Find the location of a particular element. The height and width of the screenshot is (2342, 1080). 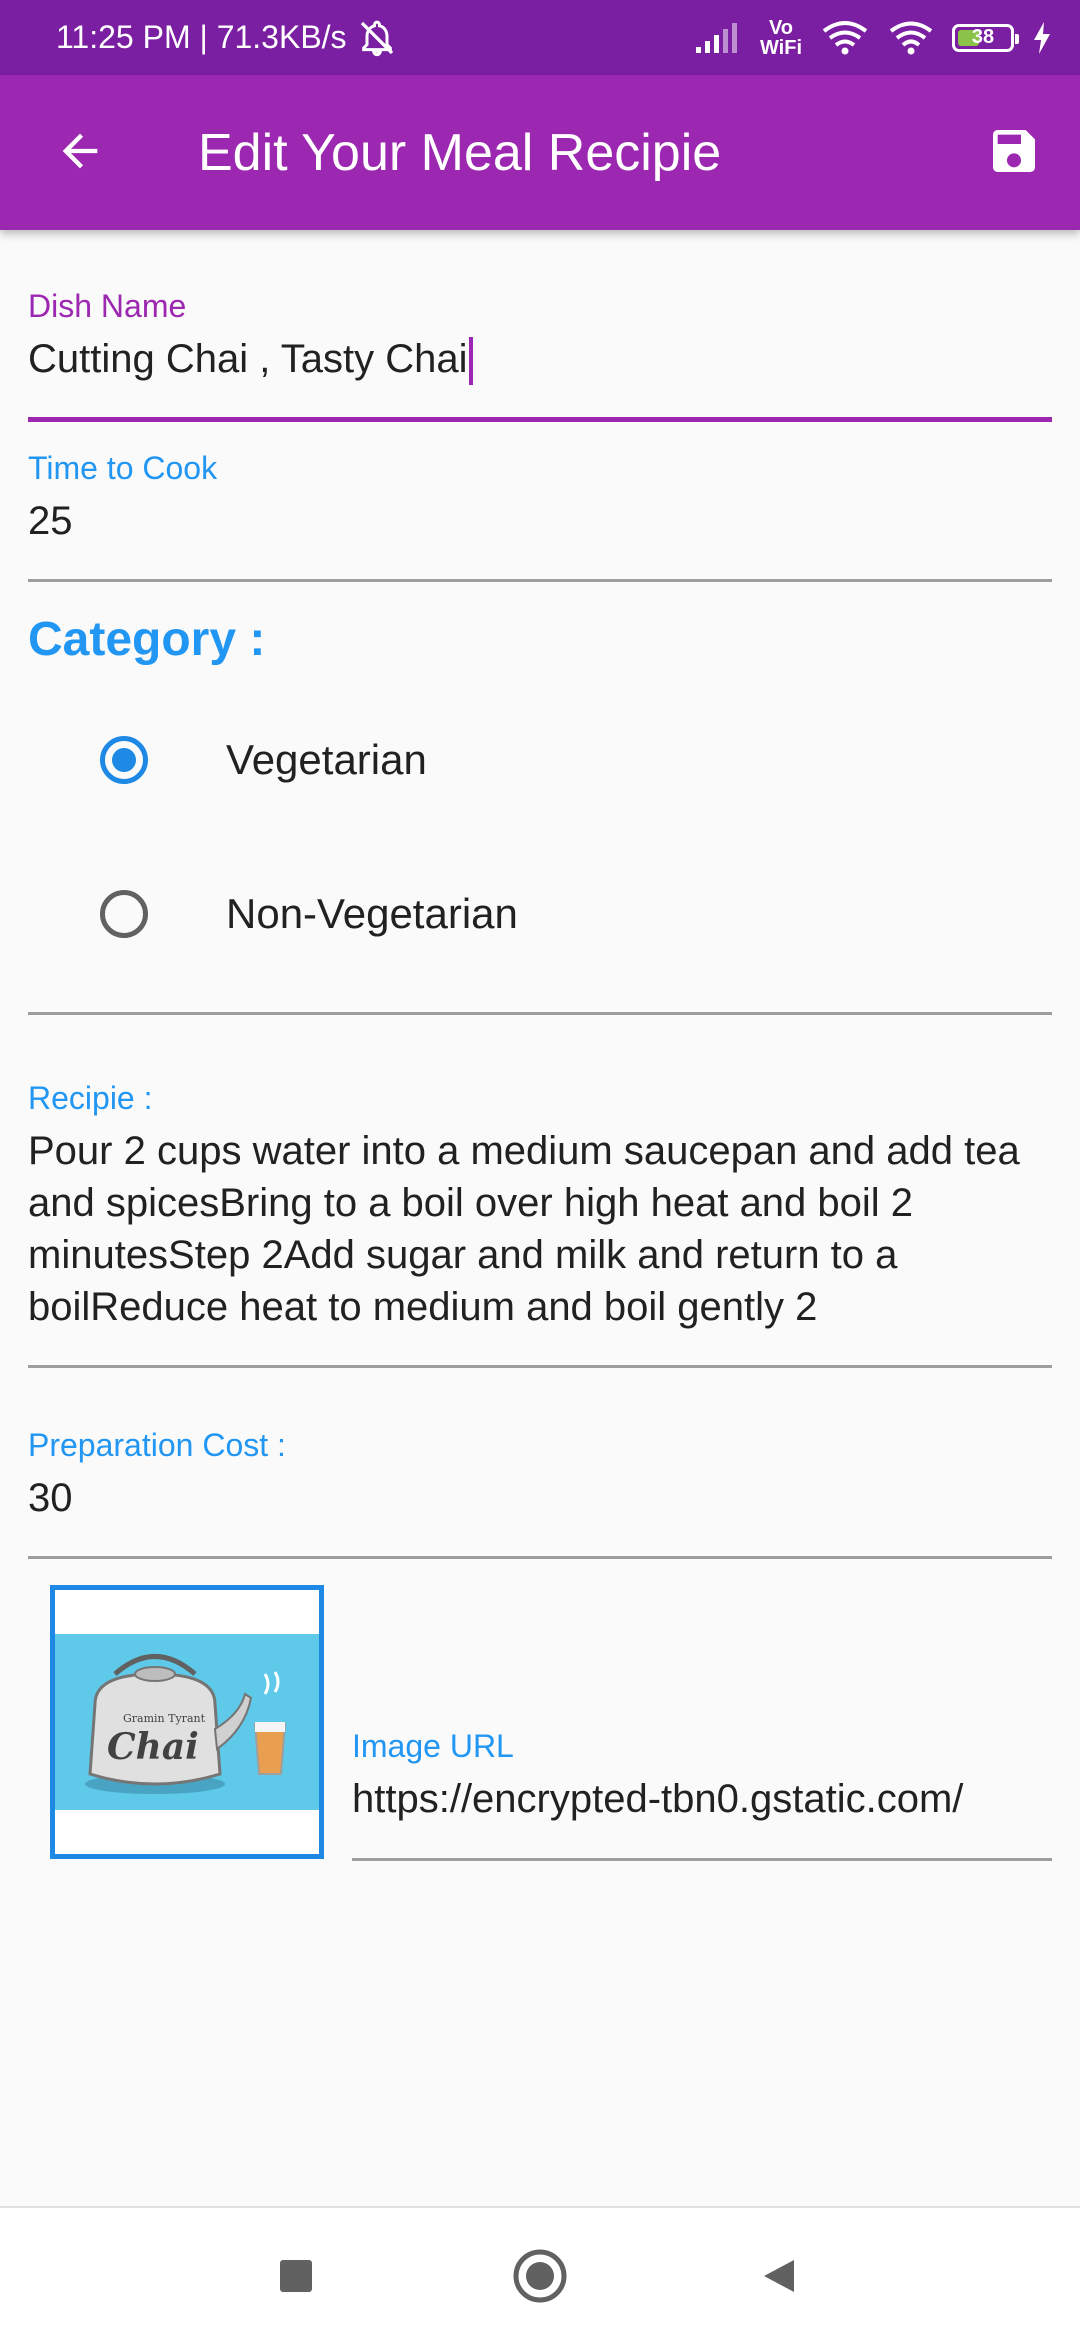

nav-back-button is located at coordinates (780, 2278).